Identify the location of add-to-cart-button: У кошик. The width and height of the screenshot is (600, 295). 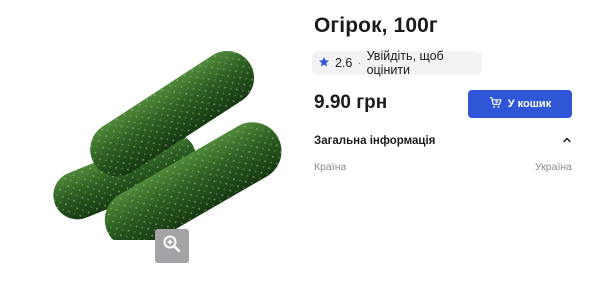
(520, 104).